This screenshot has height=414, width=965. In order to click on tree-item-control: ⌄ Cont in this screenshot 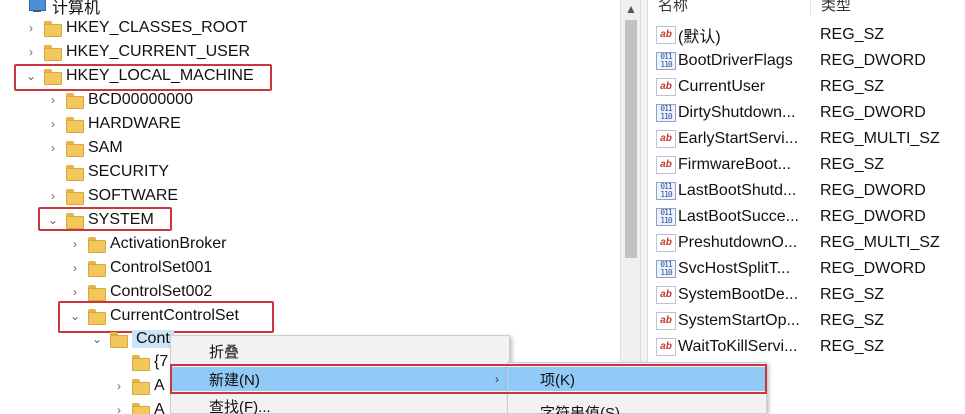, I will do `click(132, 339)`.